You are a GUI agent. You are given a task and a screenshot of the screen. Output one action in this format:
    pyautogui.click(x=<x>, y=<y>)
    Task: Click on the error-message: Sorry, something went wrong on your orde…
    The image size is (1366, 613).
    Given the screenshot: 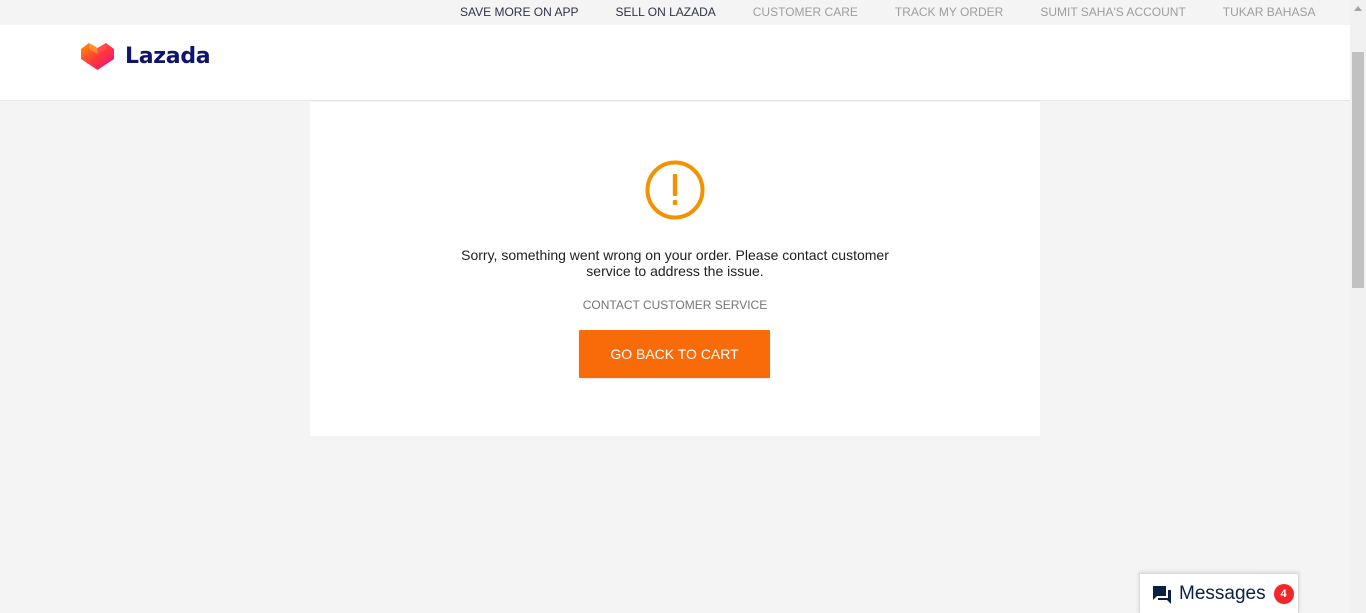 What is the action you would take?
    pyautogui.click(x=675, y=263)
    